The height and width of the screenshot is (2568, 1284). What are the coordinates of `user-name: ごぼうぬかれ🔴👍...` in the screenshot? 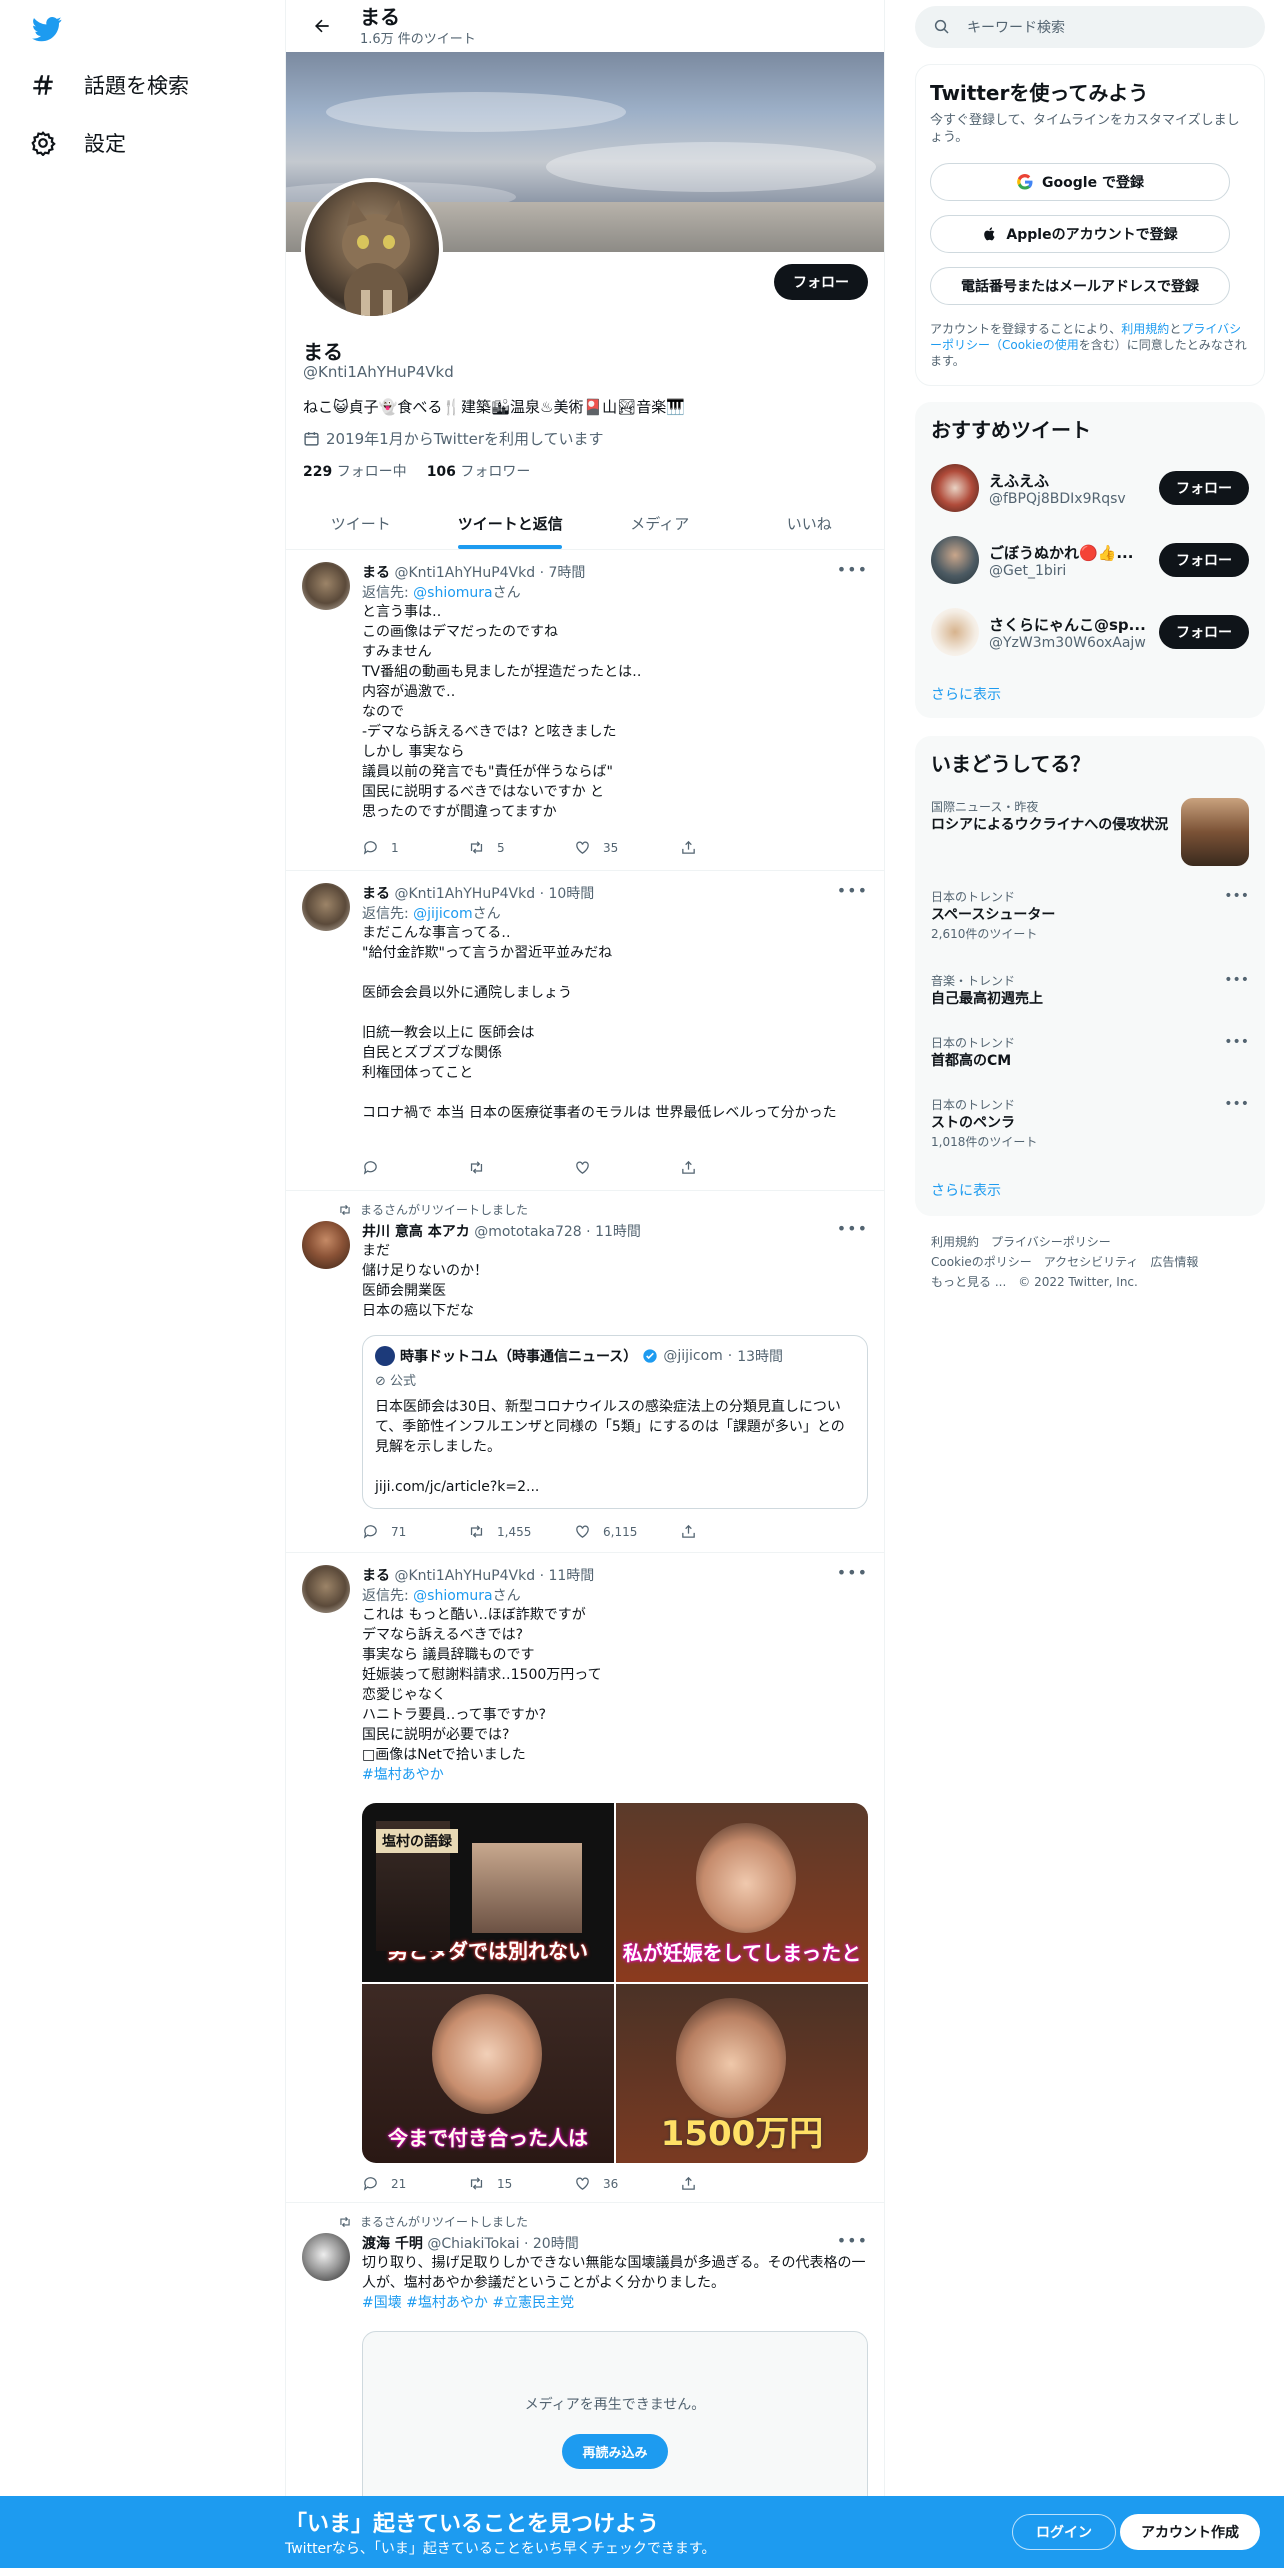 It's located at (1069, 552).